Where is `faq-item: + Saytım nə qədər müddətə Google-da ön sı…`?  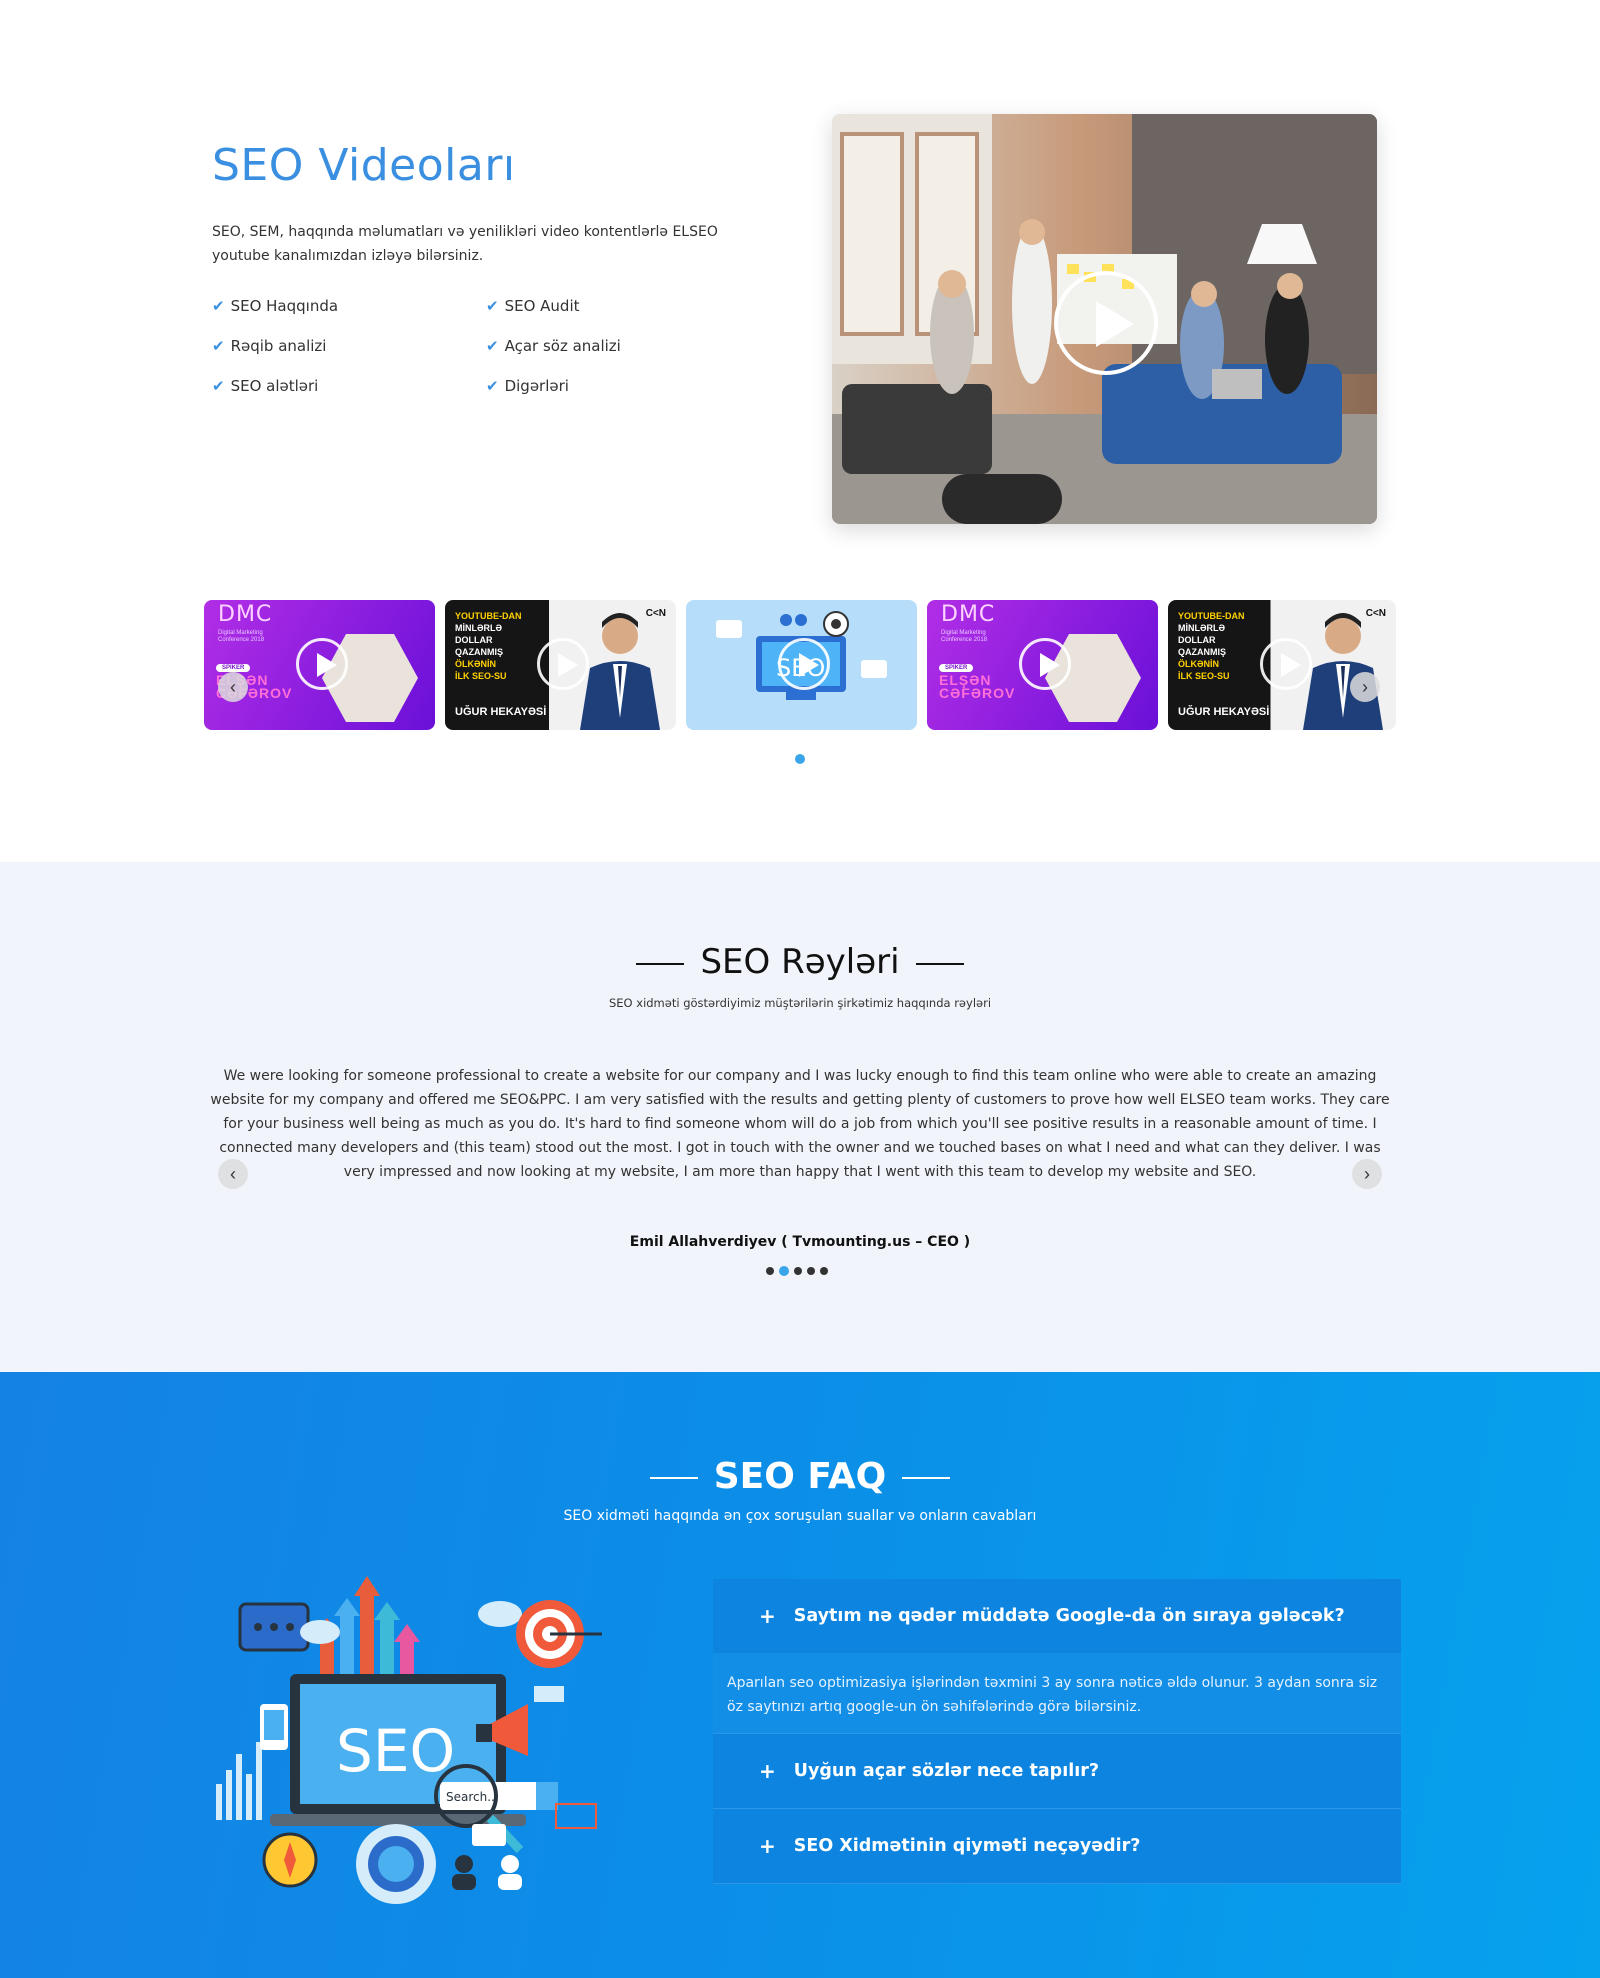 faq-item: + Saytım nə qədər müddətə Google-da ön sı… is located at coordinates (1057, 1656).